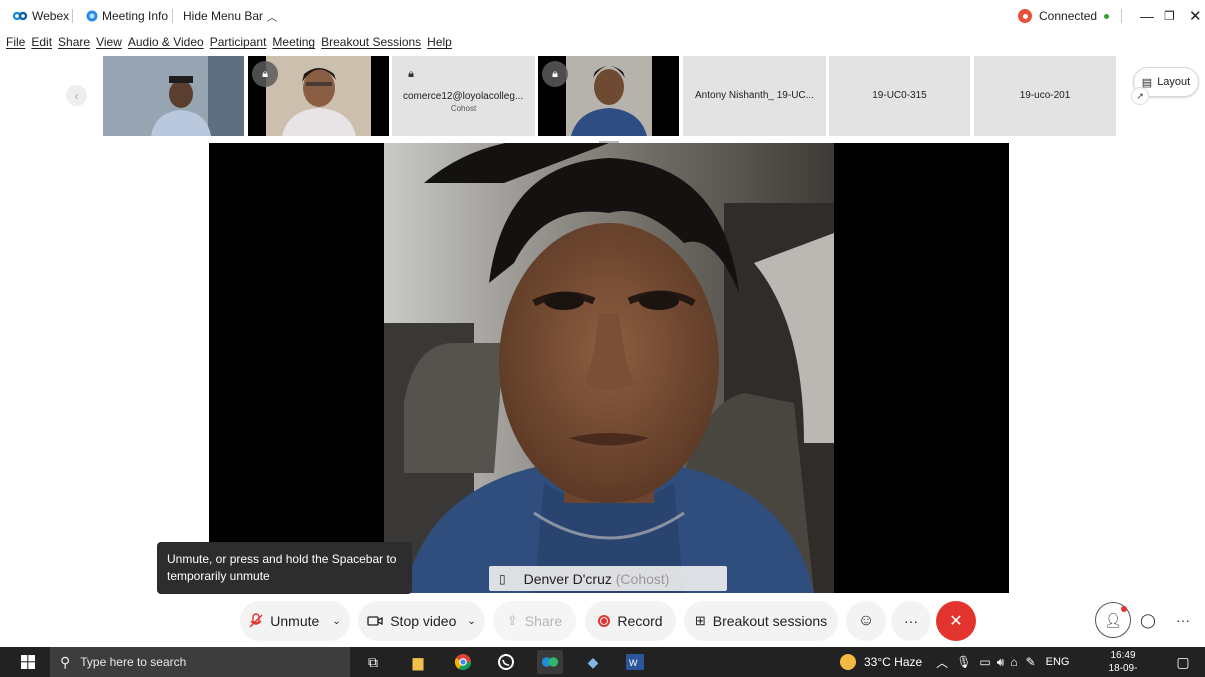 The image size is (1205, 677). I want to click on stop-video-button: Stop video ⌄, so click(421, 621).